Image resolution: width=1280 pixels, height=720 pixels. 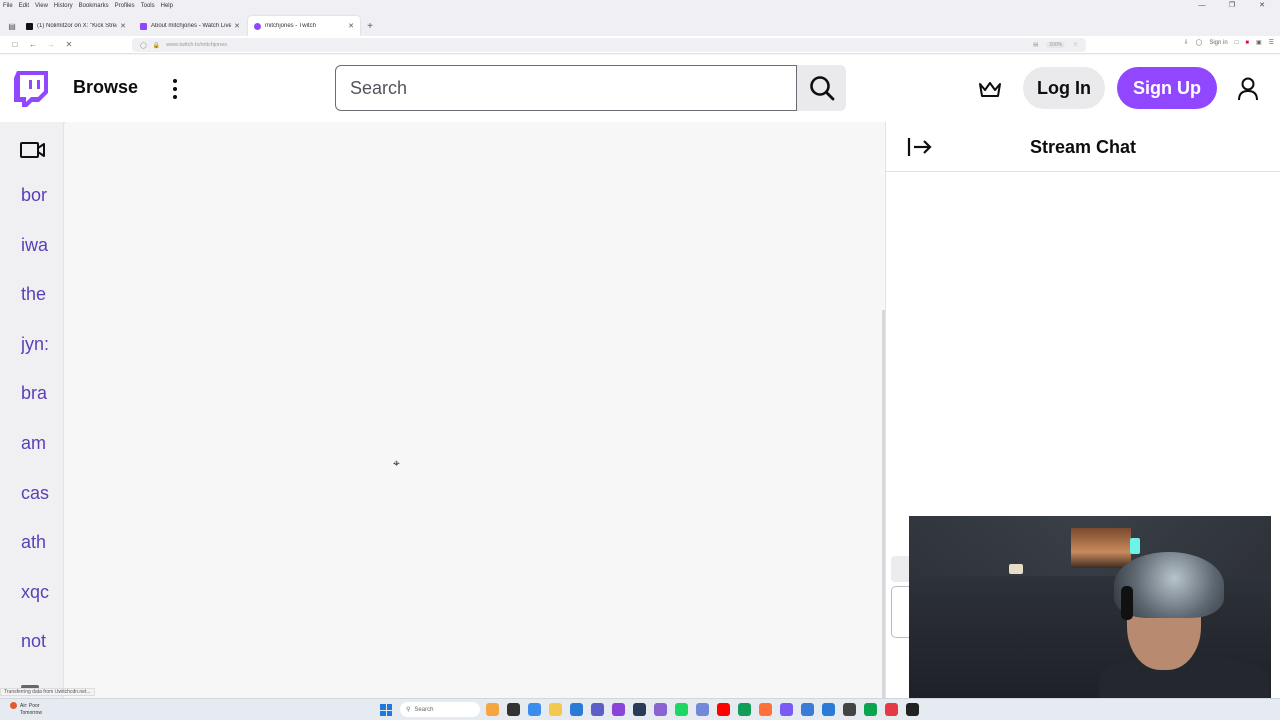 What do you see at coordinates (1167, 88) in the screenshot?
I see `sign-up-button: Sign Up` at bounding box center [1167, 88].